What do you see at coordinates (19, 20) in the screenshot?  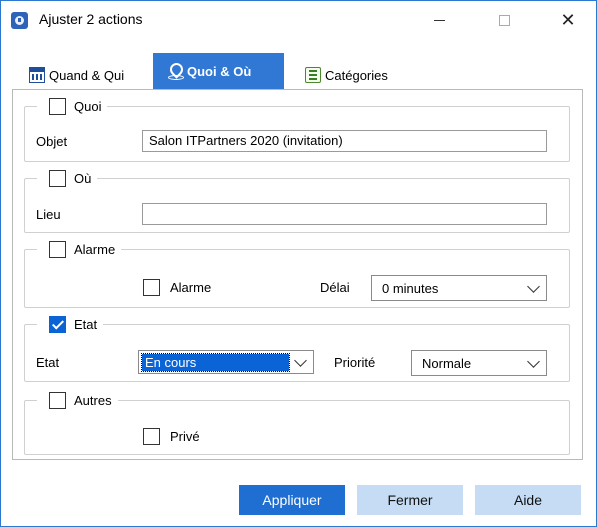 I see `app-icon` at bounding box center [19, 20].